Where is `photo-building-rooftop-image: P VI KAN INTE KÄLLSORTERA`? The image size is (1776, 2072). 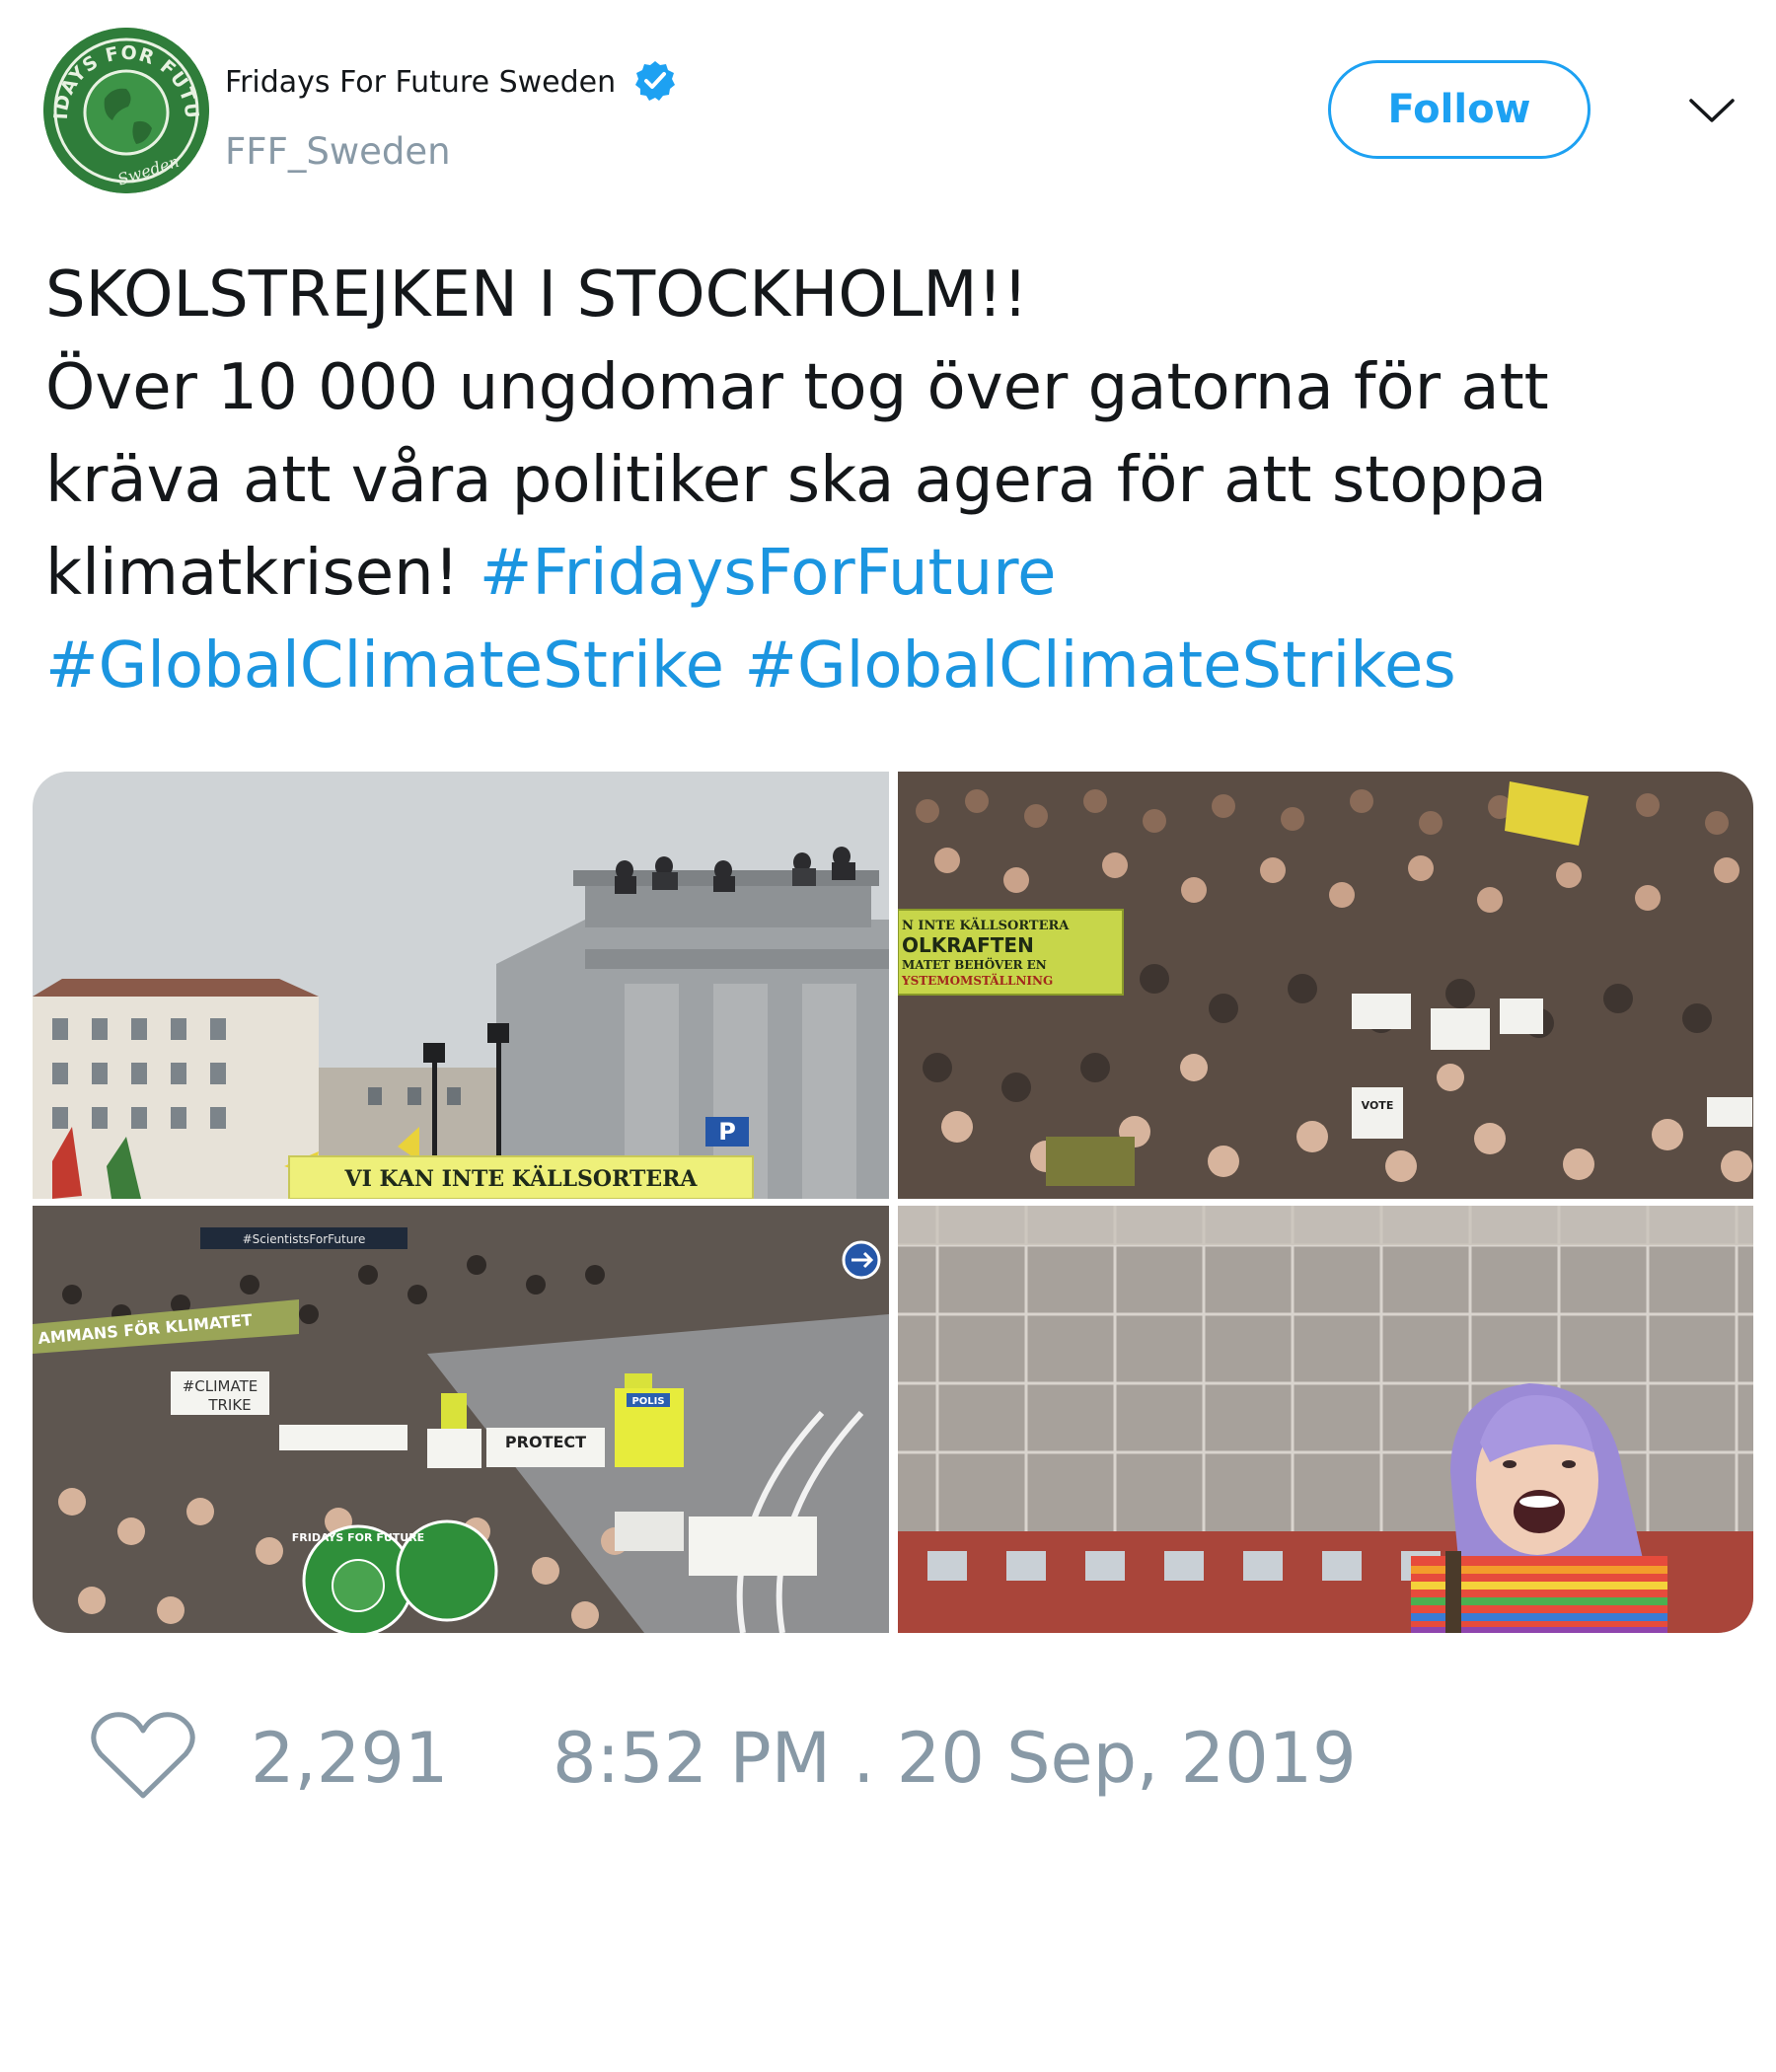 photo-building-rooftop-image: P VI KAN INTE KÄLLSORTERA is located at coordinates (461, 986).